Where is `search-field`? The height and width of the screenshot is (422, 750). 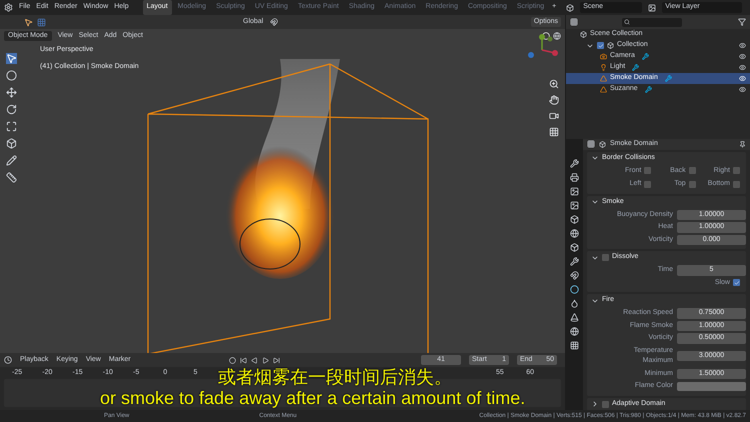 search-field is located at coordinates (652, 22).